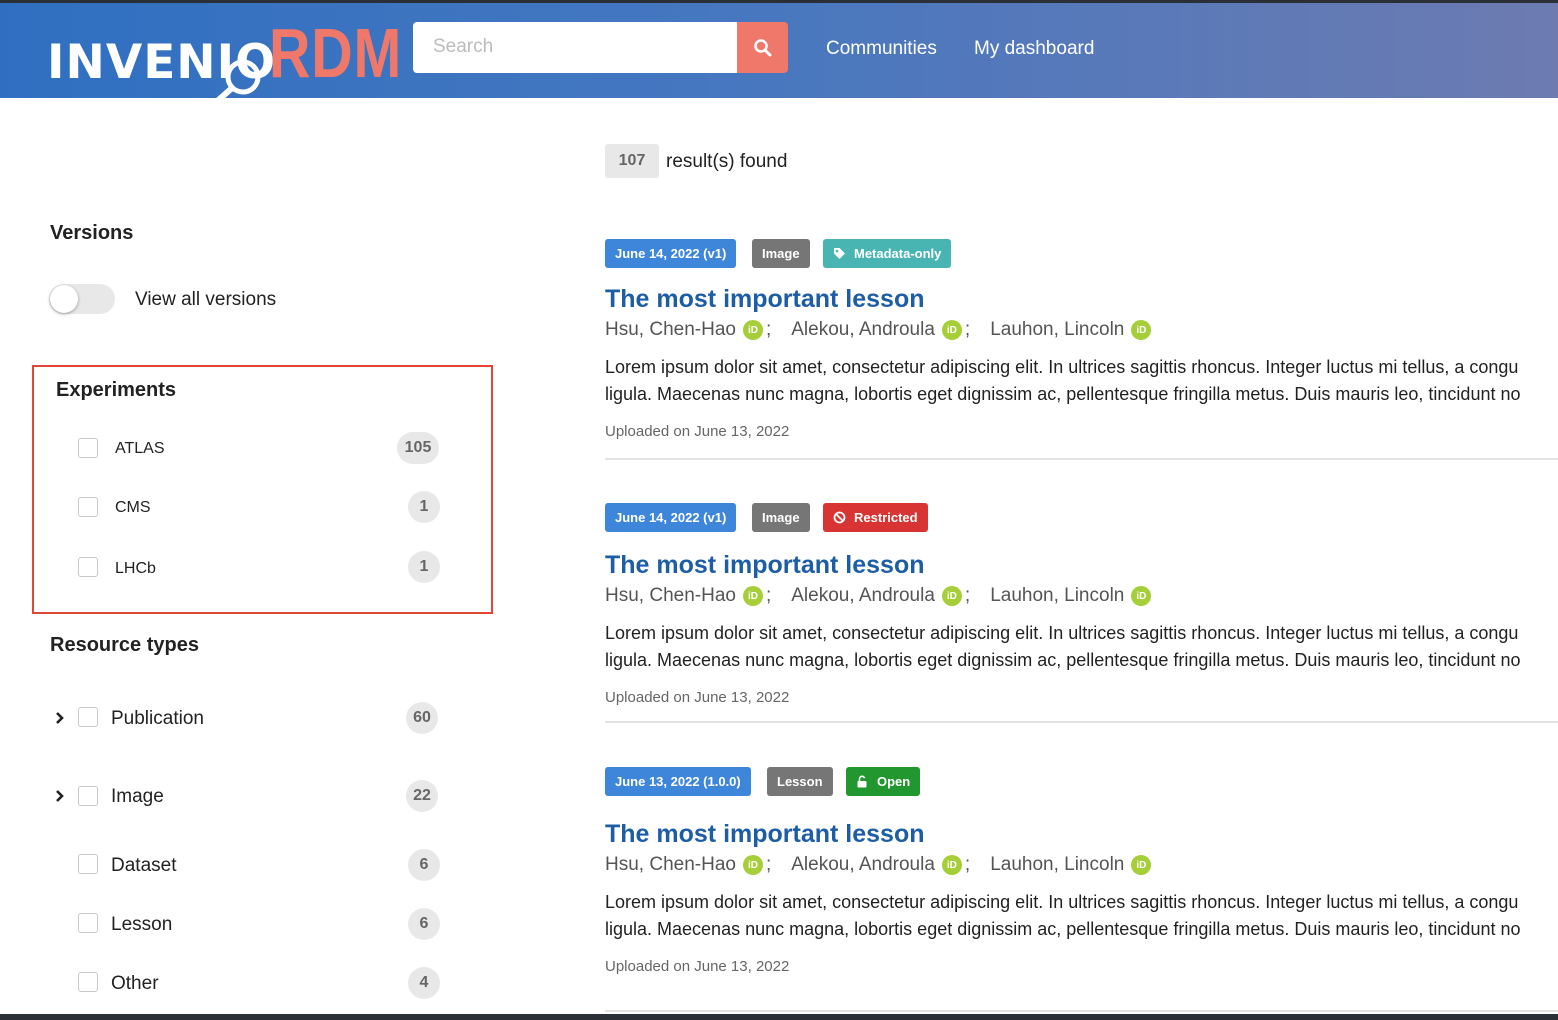 This screenshot has height=1020, width=1558. What do you see at coordinates (135, 569) in the screenshot?
I see `facet-label-lhcb: LHCb` at bounding box center [135, 569].